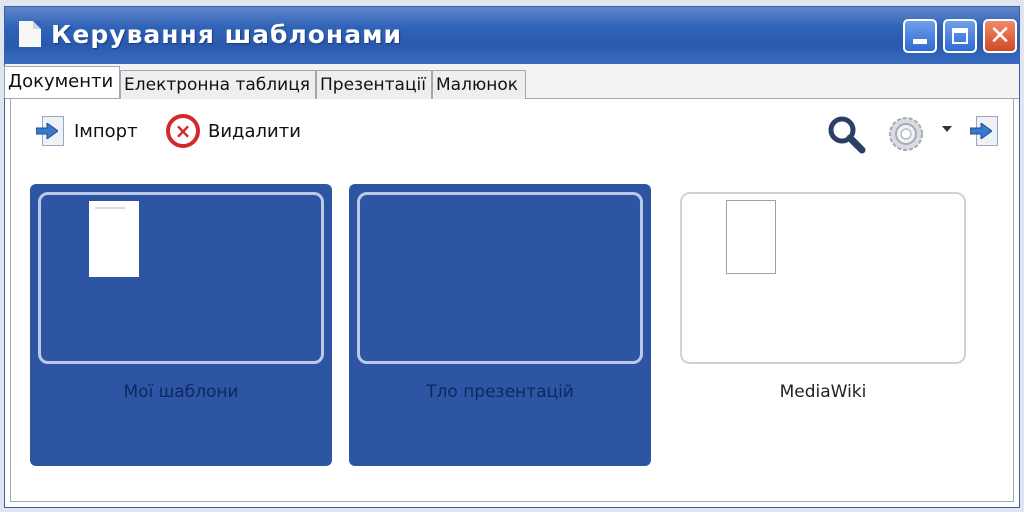 This screenshot has height=512, width=1024. Describe the element at coordinates (906, 134) in the screenshot. I see `gear-icon` at that location.